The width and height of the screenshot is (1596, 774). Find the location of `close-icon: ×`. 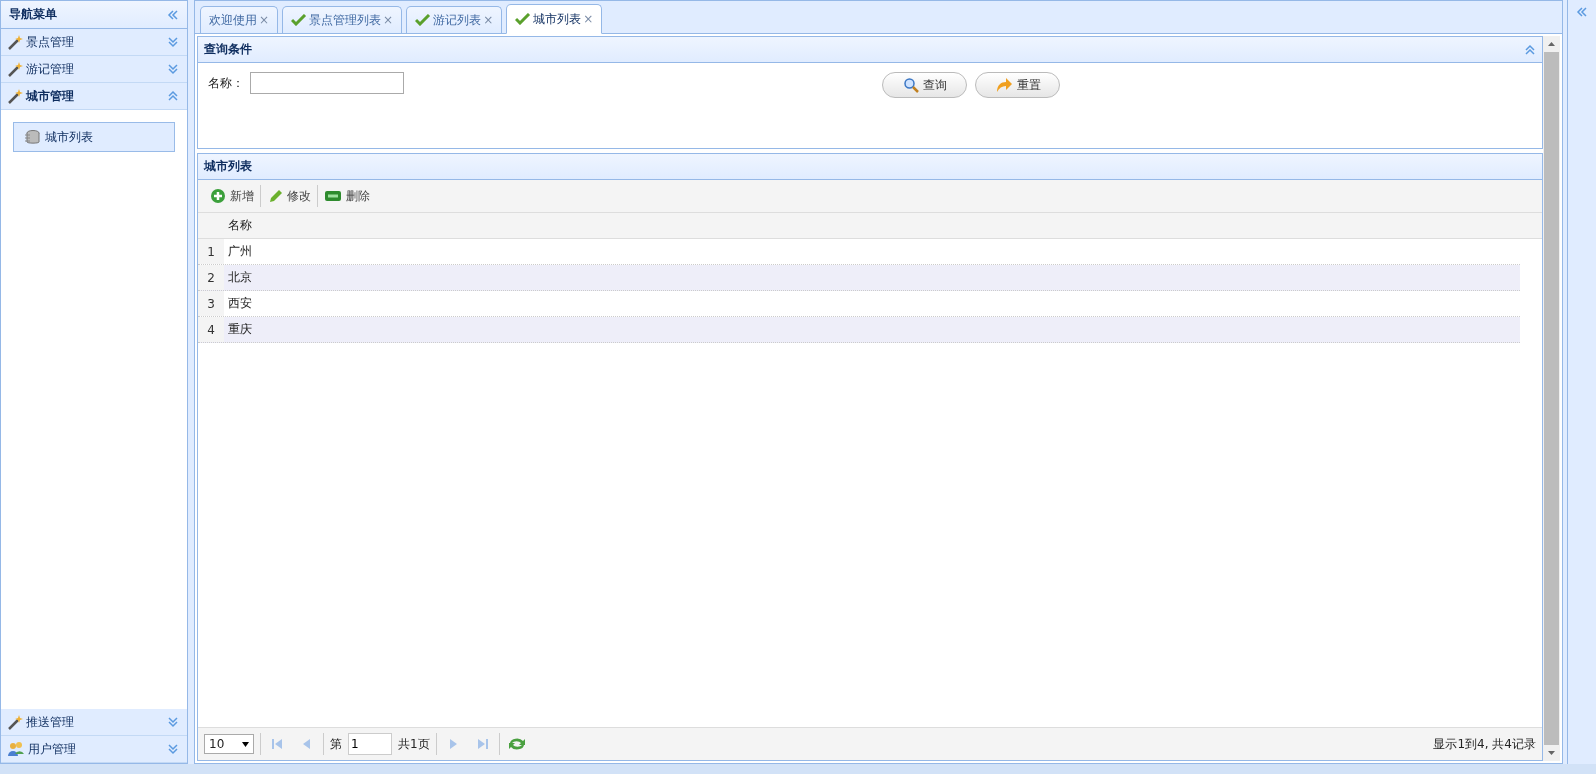

close-icon: × is located at coordinates (588, 19).